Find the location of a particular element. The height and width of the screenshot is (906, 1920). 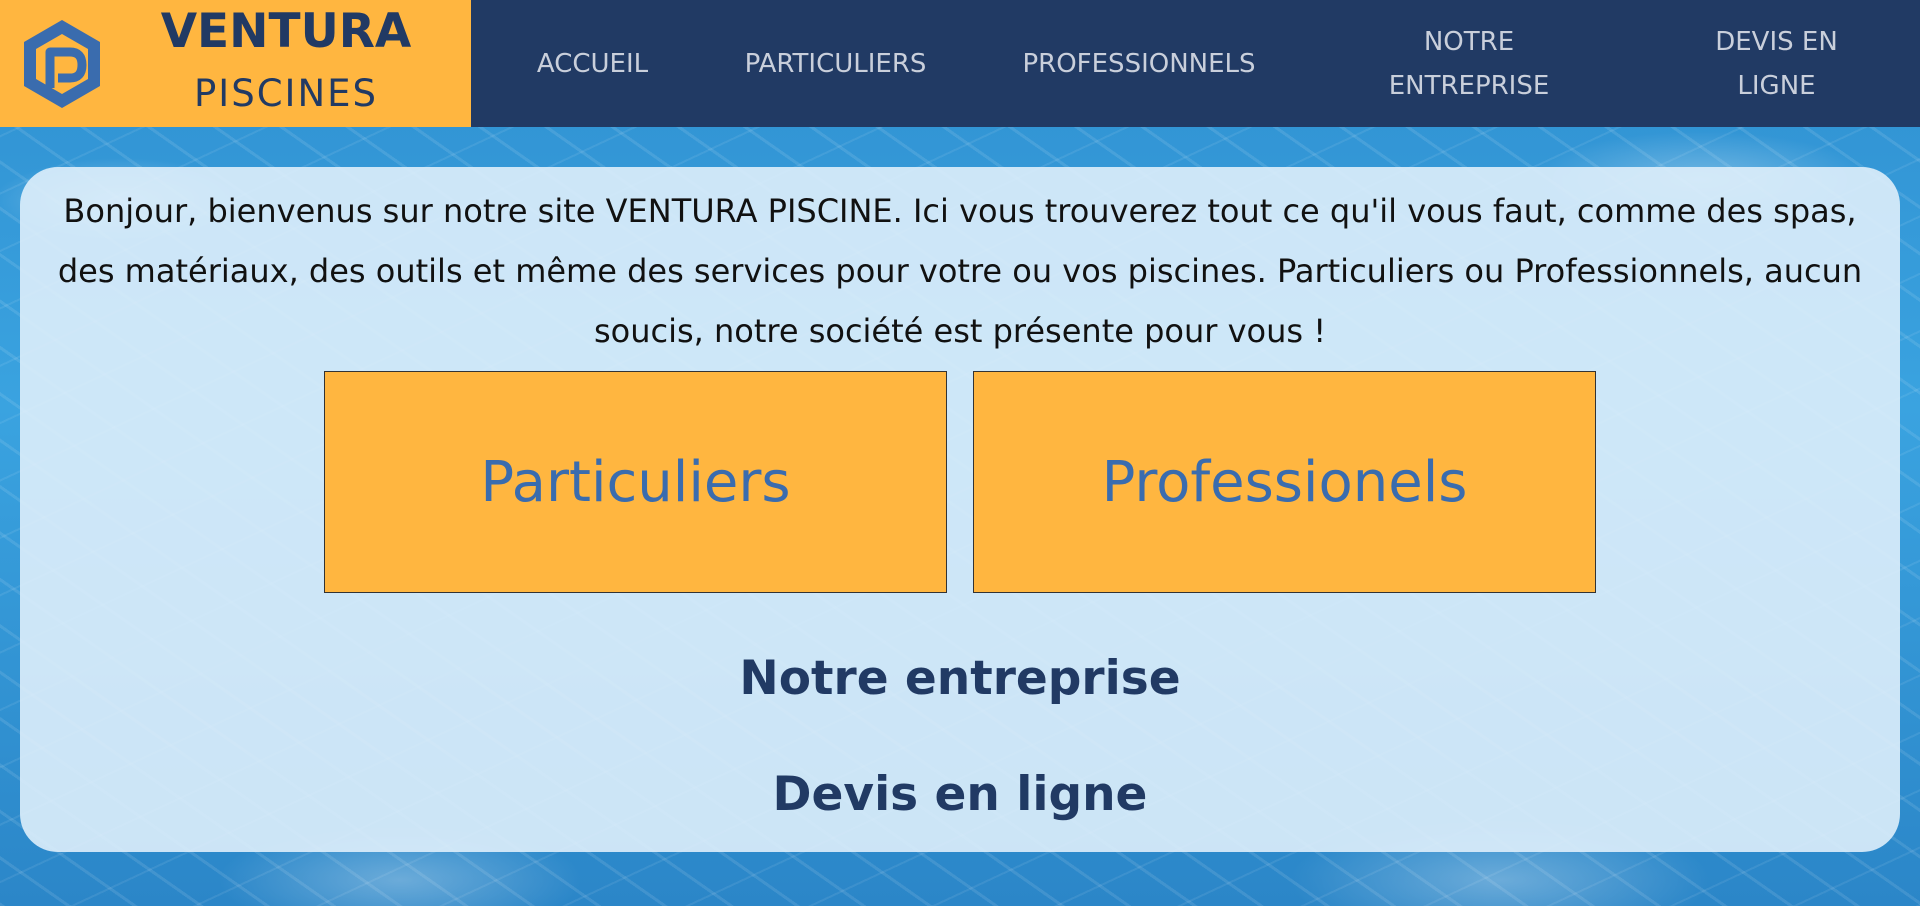

nav-item-accueil: ACCUEIL is located at coordinates (592, 64).